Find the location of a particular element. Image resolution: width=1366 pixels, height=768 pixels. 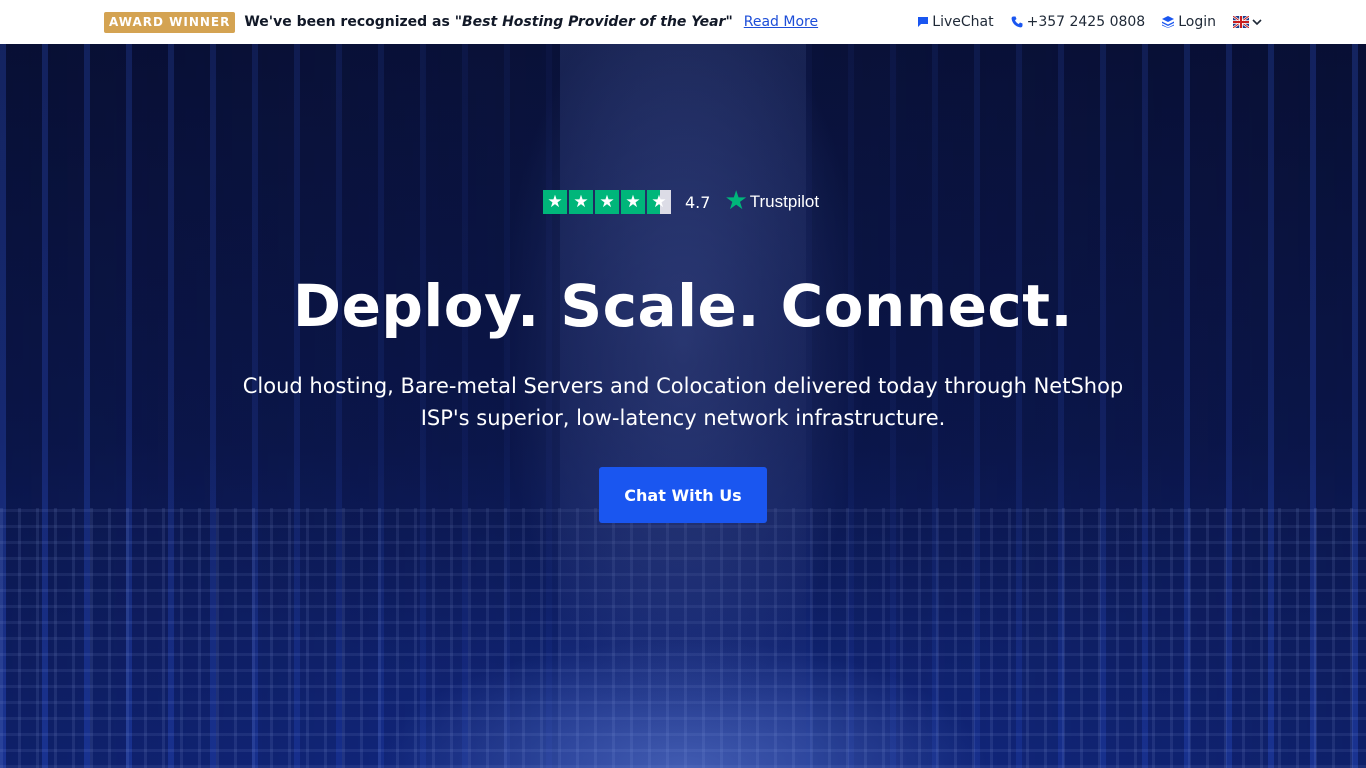

login-label: Login is located at coordinates (1197, 22).